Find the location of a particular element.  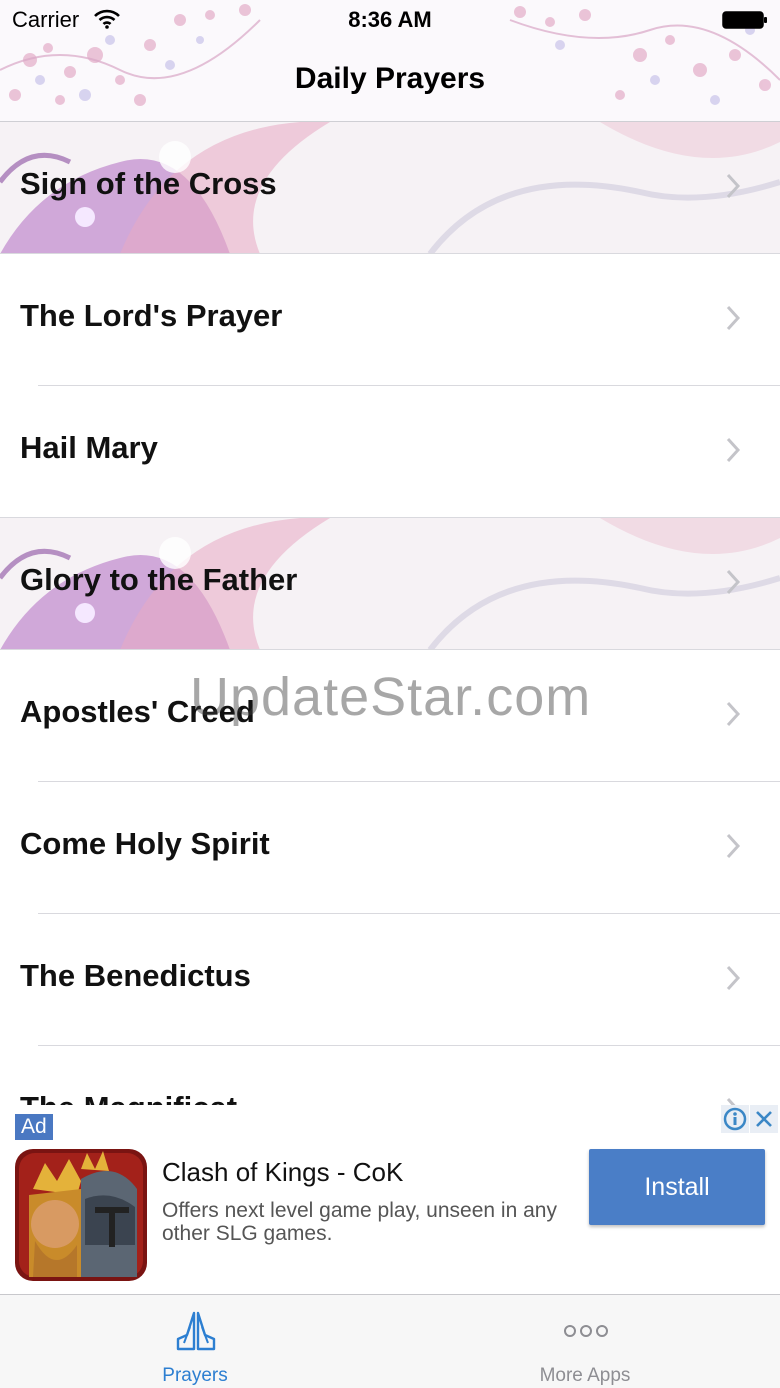

battery-icon is located at coordinates (744, 20).